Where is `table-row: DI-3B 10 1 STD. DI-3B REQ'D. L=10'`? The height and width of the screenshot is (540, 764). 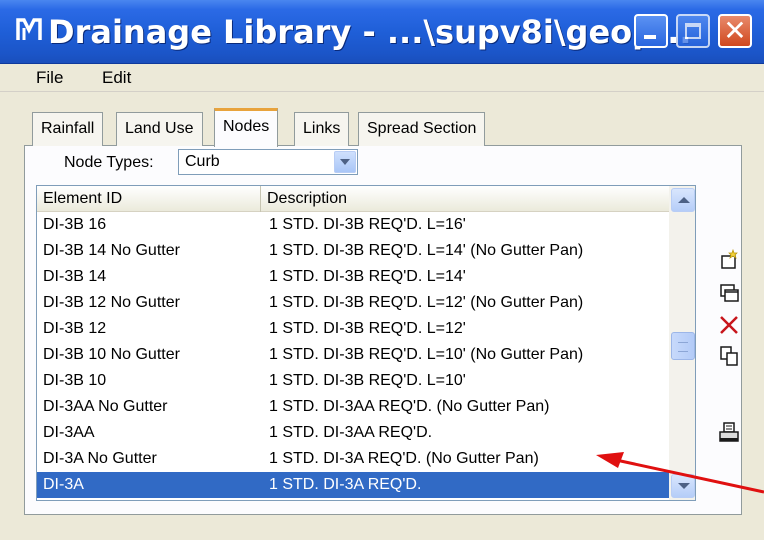
table-row: DI-3B 10 1 STD. DI-3B REQ'D. L=10' is located at coordinates (353, 381).